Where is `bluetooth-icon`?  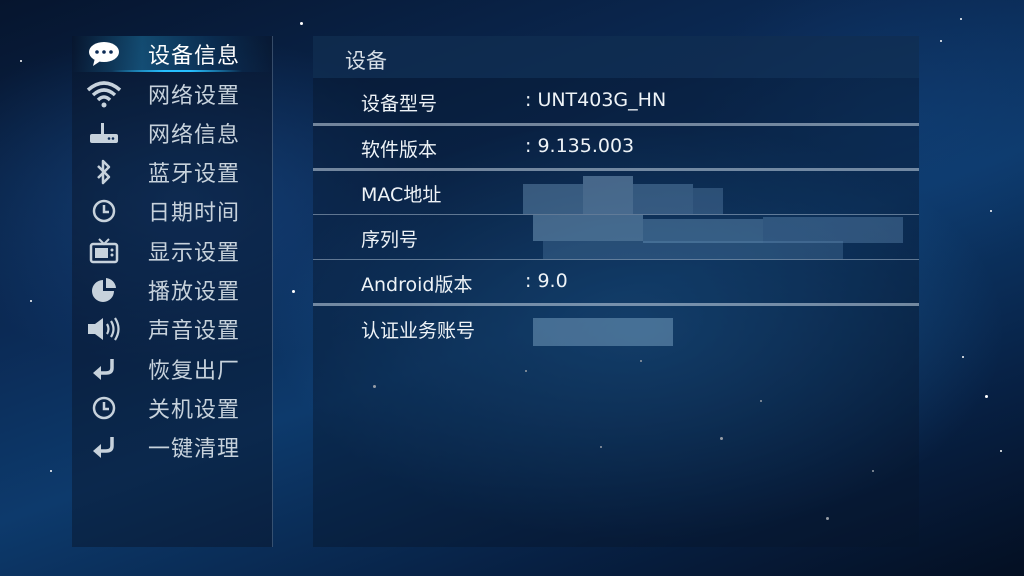
bluetooth-icon is located at coordinates (104, 172).